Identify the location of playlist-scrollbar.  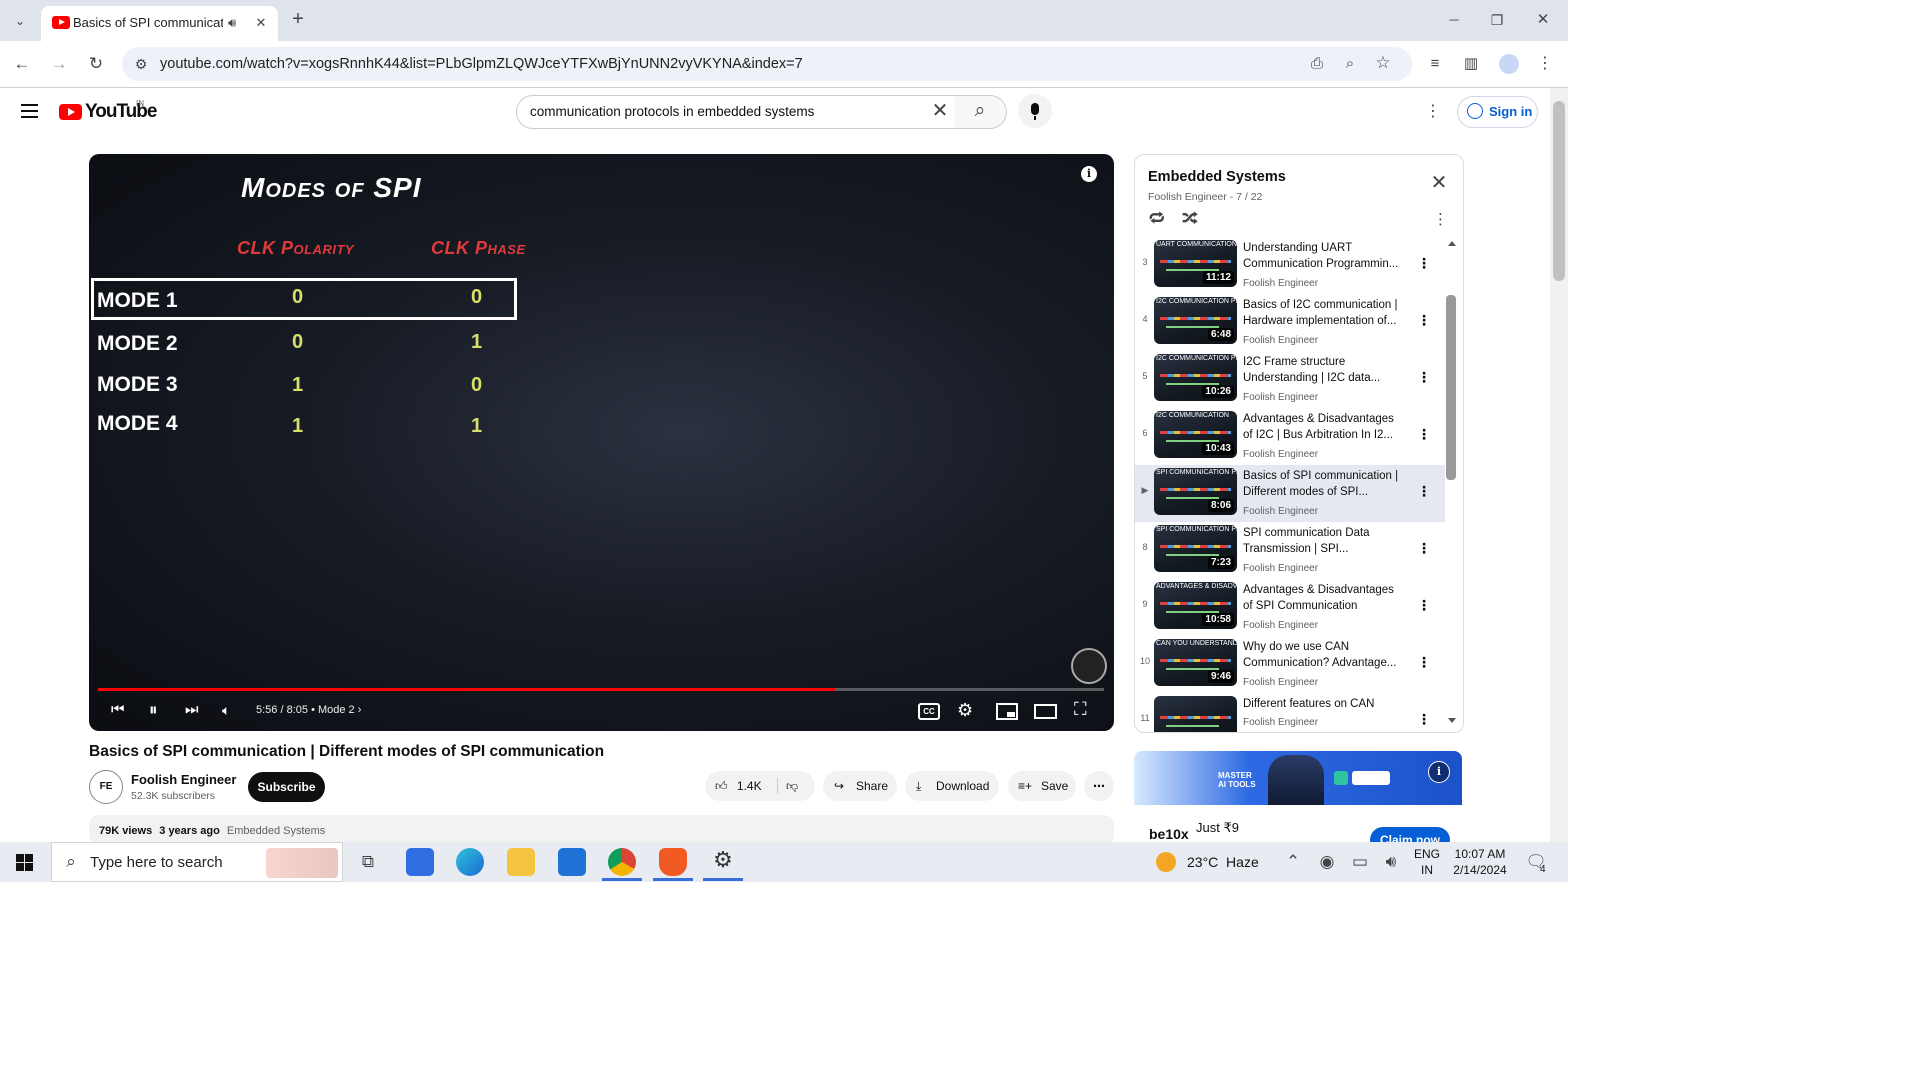
(1451, 387).